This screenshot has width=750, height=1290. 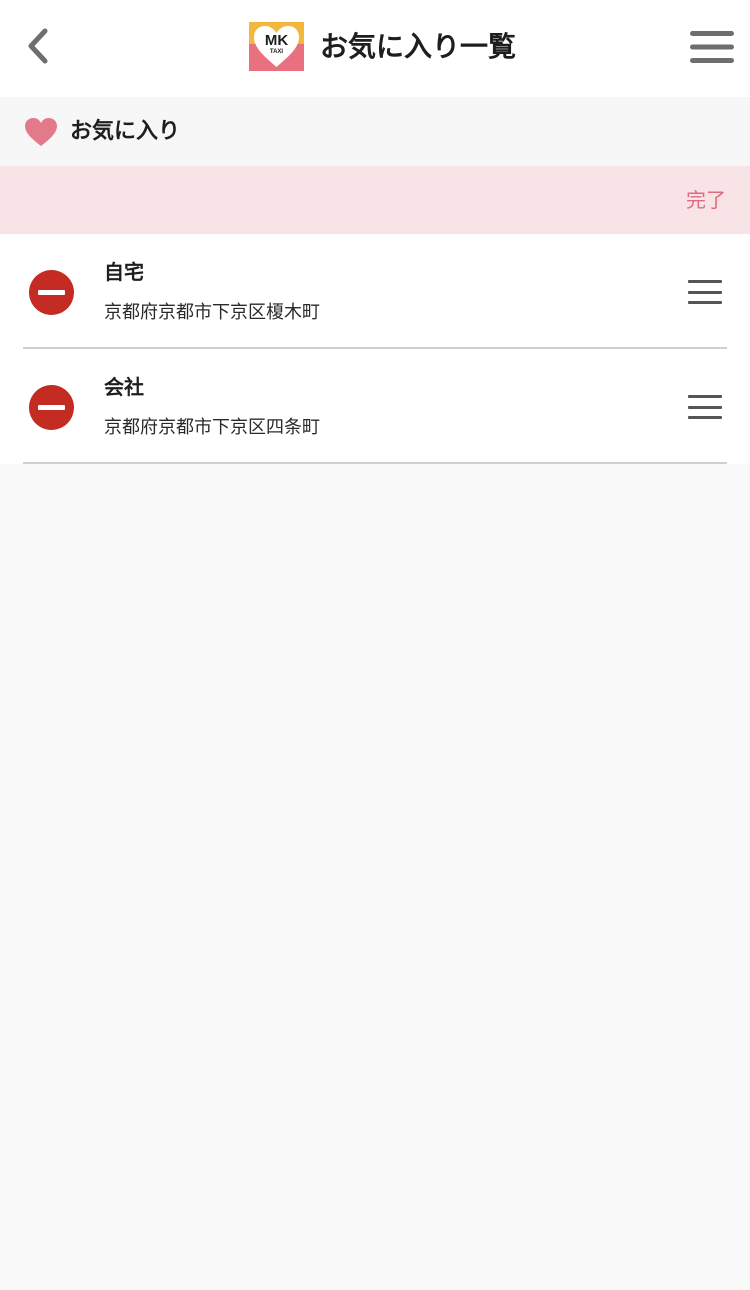 I want to click on favorite-address: 京都府京都市下京区四条町, so click(x=212, y=427).